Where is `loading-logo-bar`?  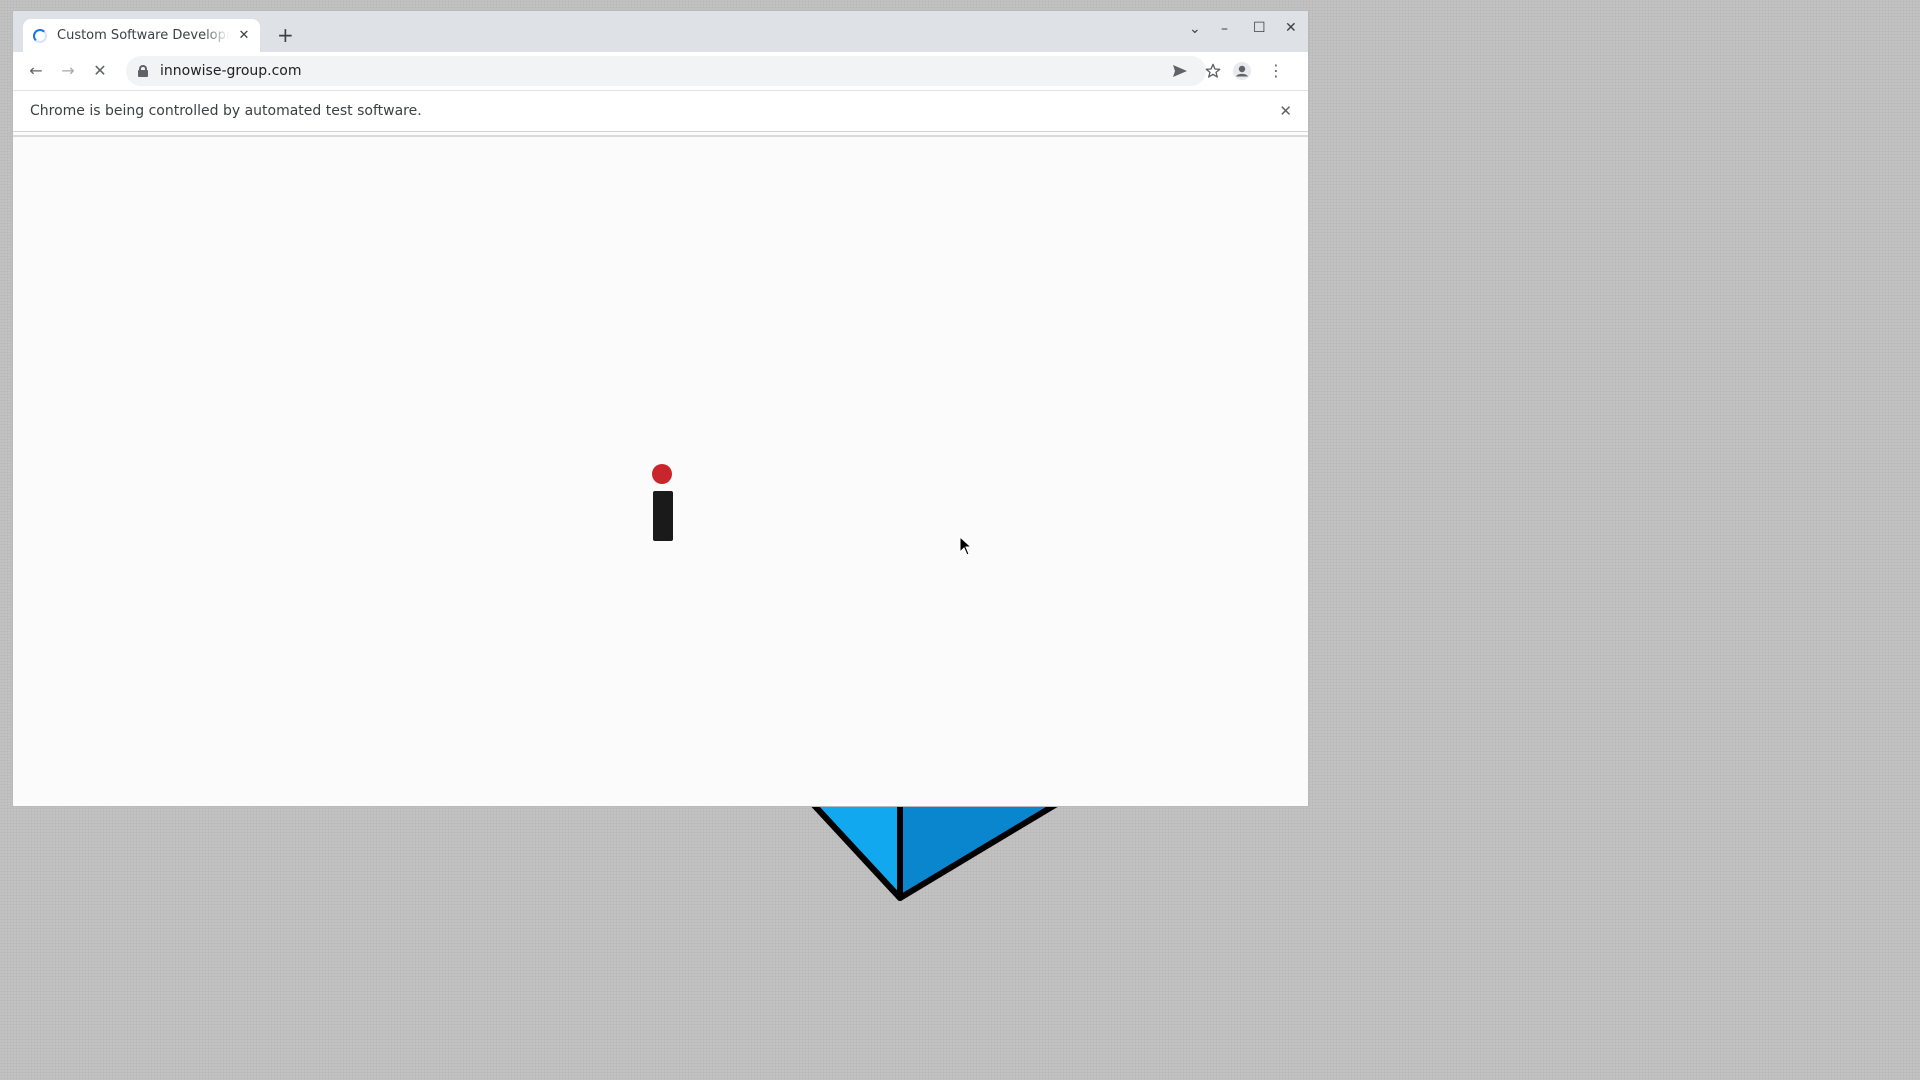 loading-logo-bar is located at coordinates (663, 516).